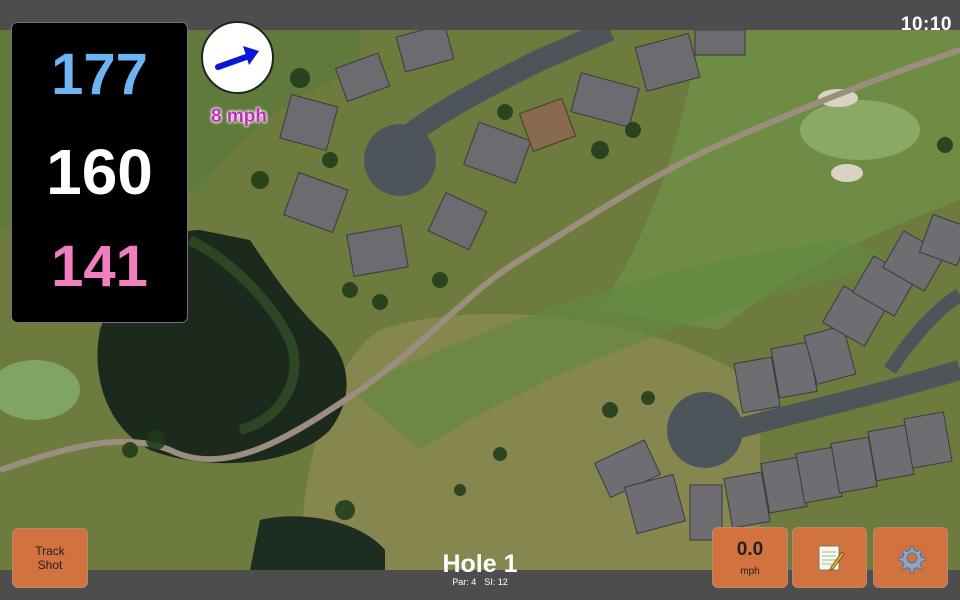  I want to click on wind-direction-indicator, so click(237, 57).